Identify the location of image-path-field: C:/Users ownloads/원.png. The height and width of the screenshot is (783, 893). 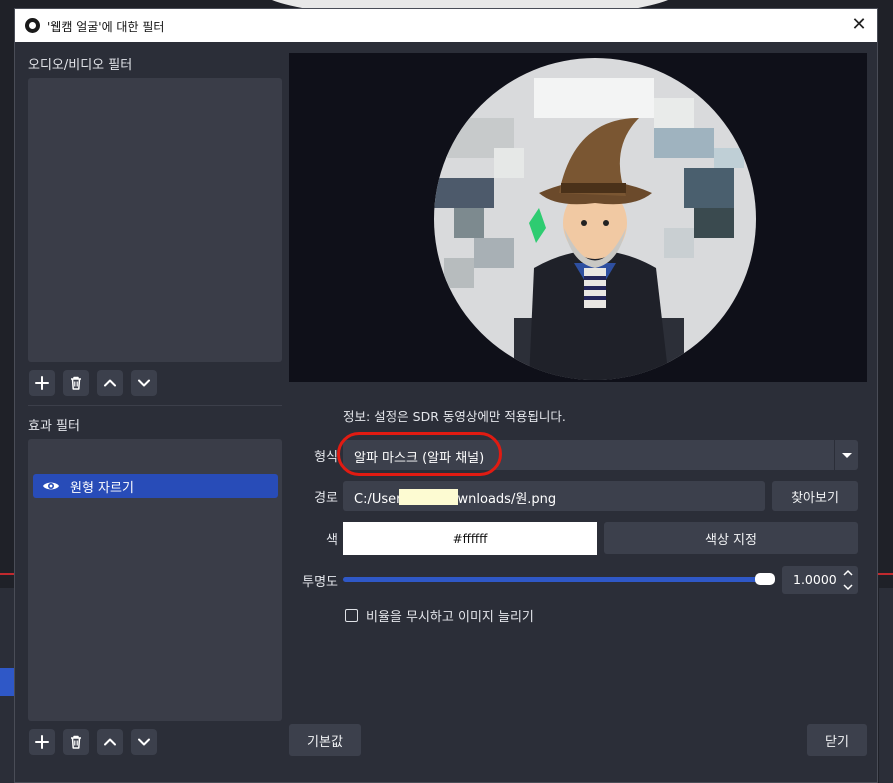
(554, 496).